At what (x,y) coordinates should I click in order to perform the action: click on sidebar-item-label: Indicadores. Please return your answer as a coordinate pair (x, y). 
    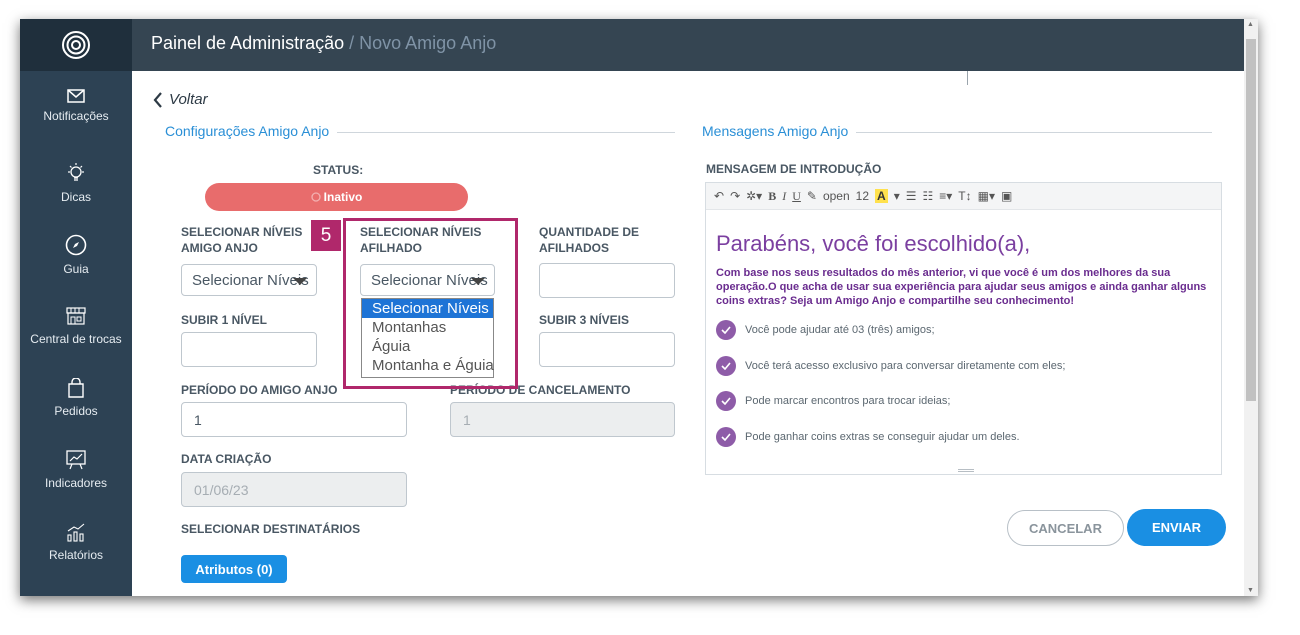
    Looking at the image, I should click on (76, 483).